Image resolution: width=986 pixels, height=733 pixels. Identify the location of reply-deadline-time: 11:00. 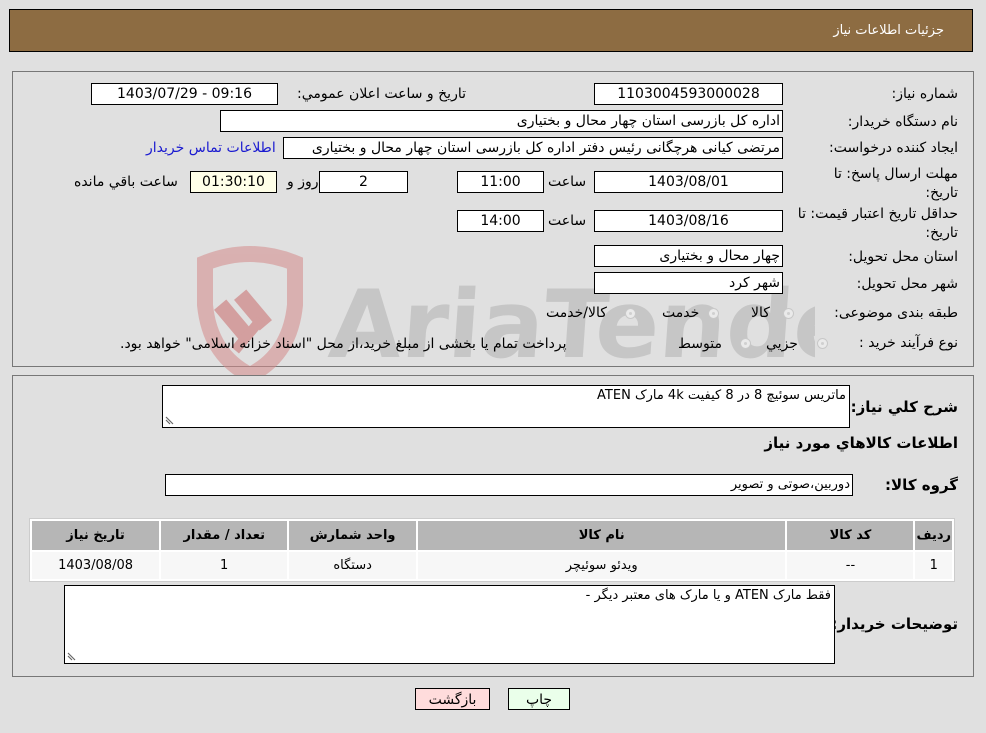
(500, 182).